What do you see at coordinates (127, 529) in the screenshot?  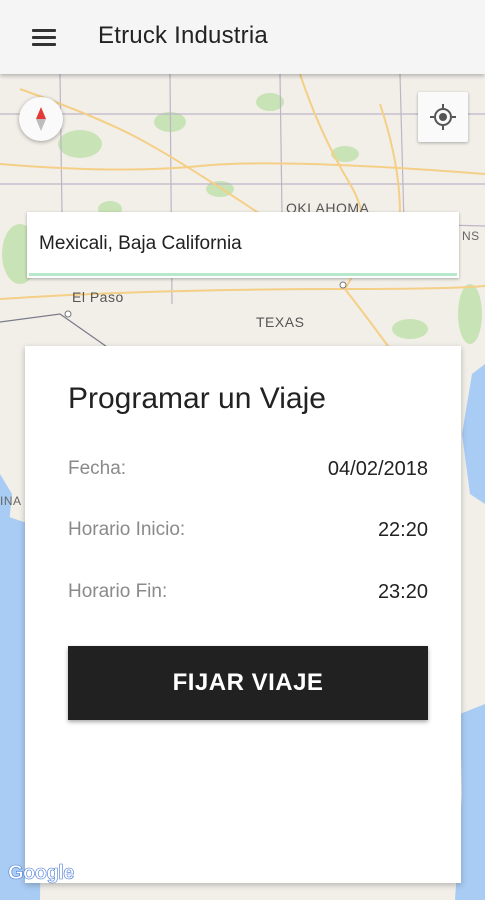 I see `horario-inicio-label: Horario Inicio:` at bounding box center [127, 529].